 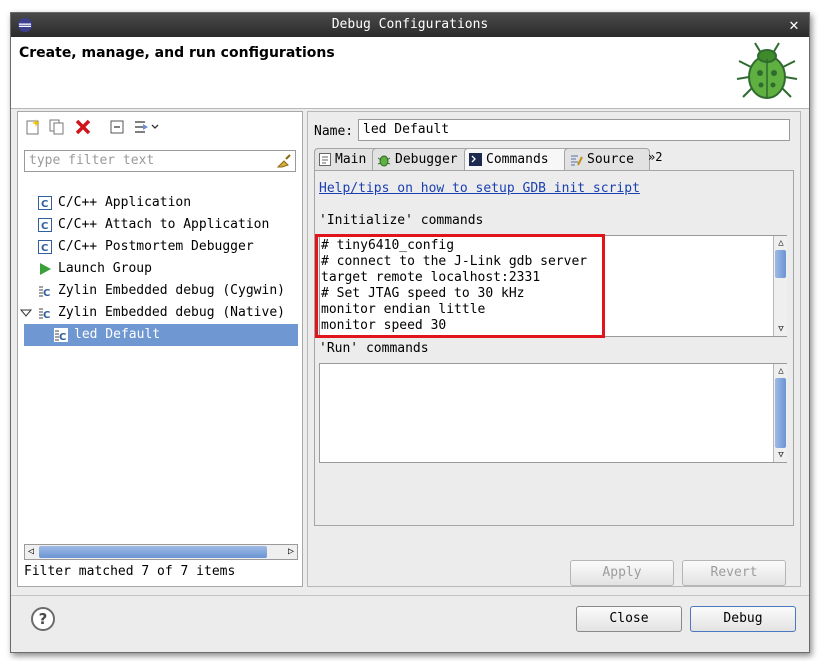 I want to click on bug-icon, so click(x=767, y=70).